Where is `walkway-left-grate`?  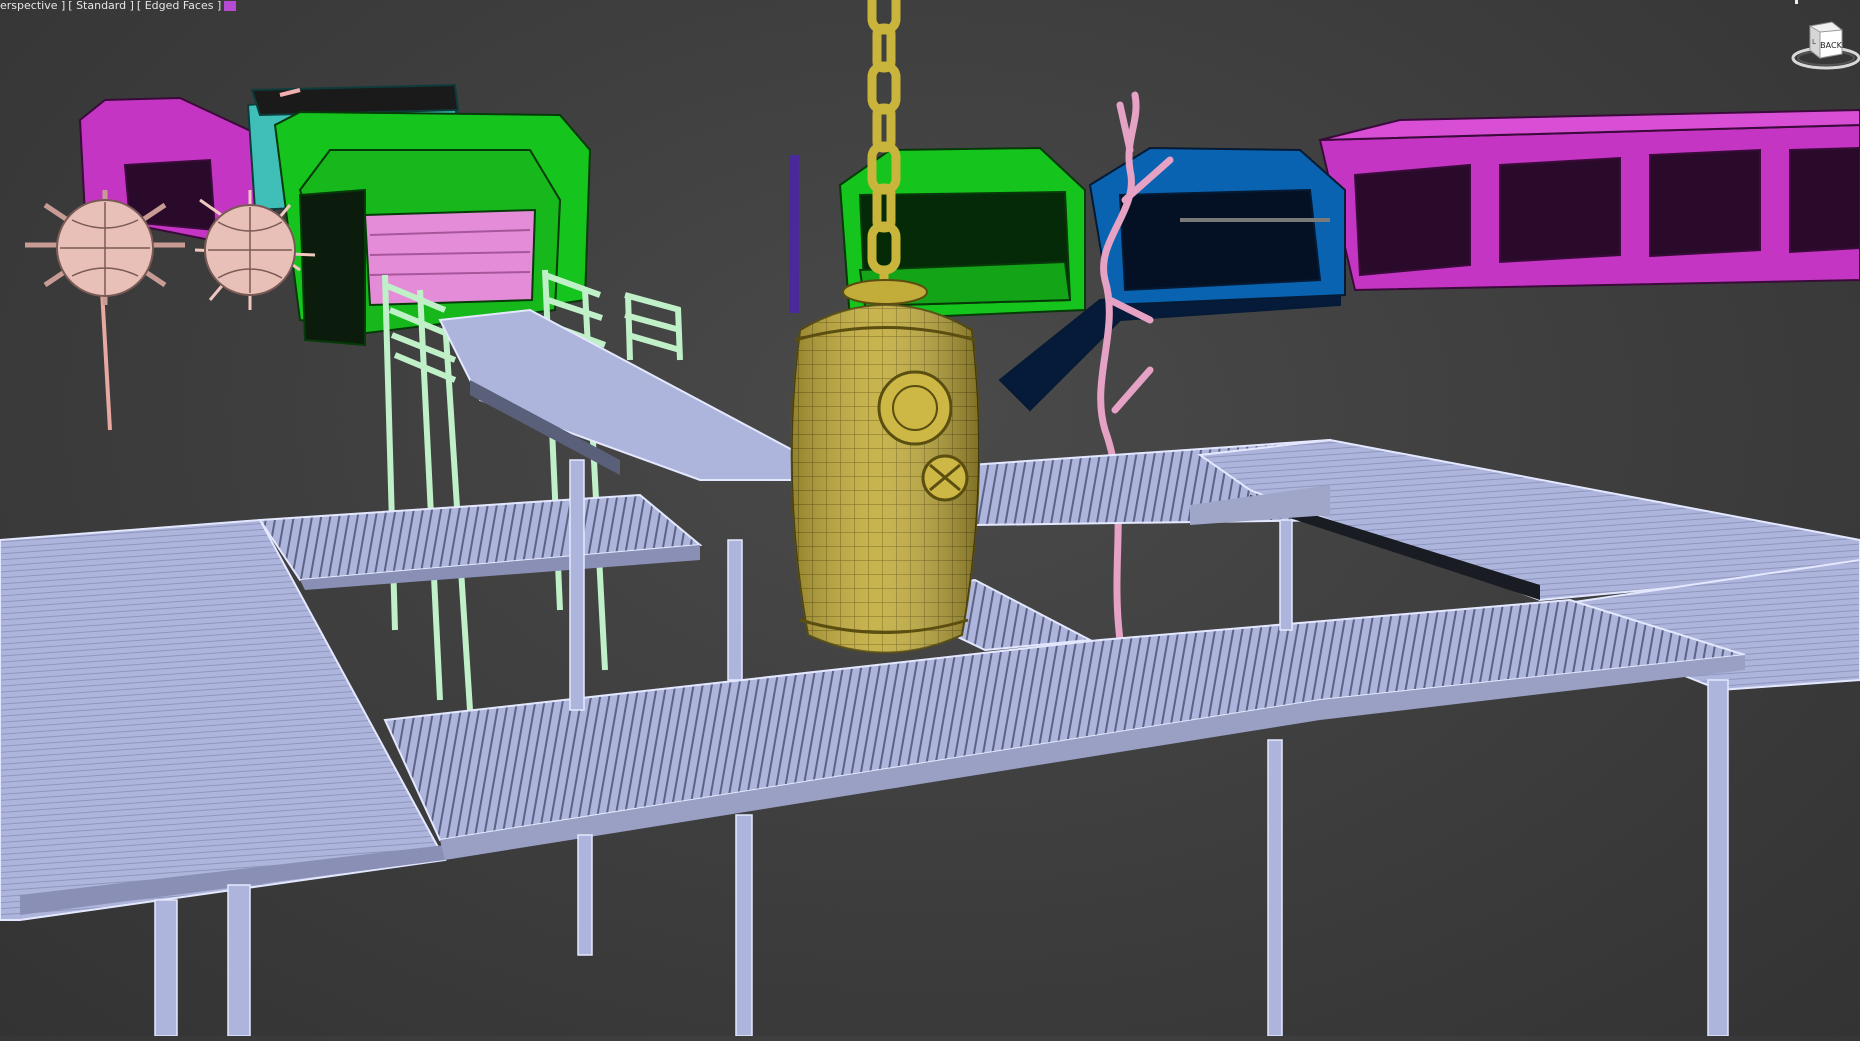
walkway-left-grate is located at coordinates (480, 541).